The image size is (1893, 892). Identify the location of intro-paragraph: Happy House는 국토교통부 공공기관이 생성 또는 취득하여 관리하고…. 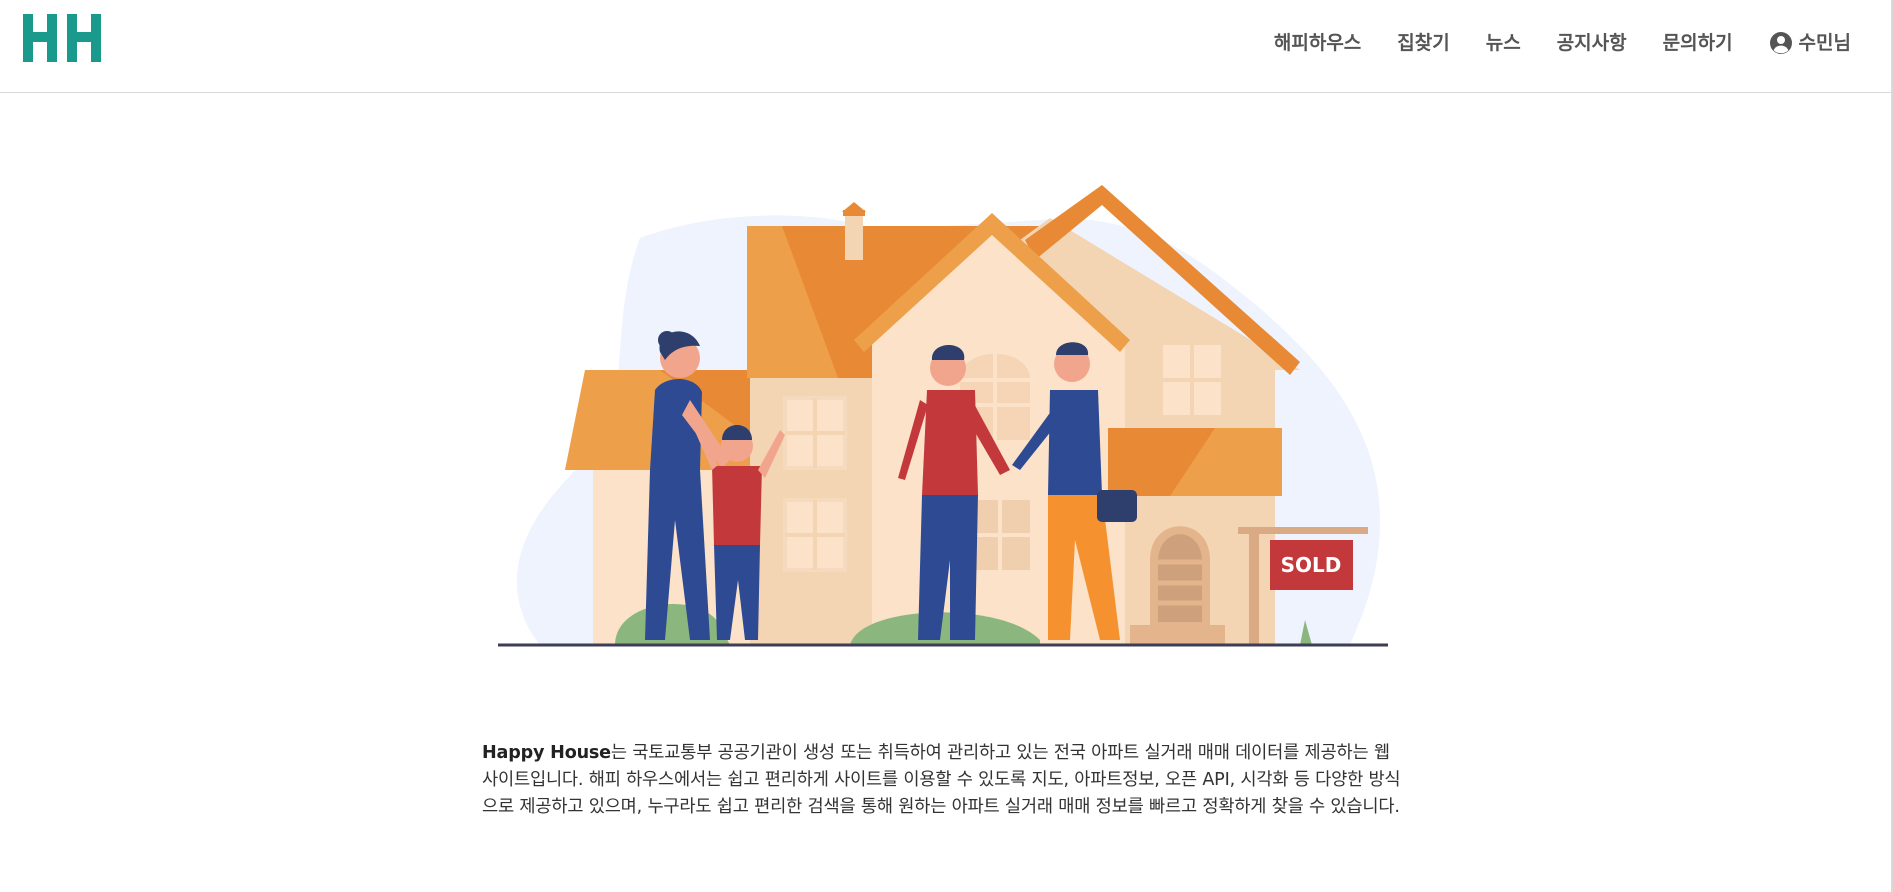
(942, 780).